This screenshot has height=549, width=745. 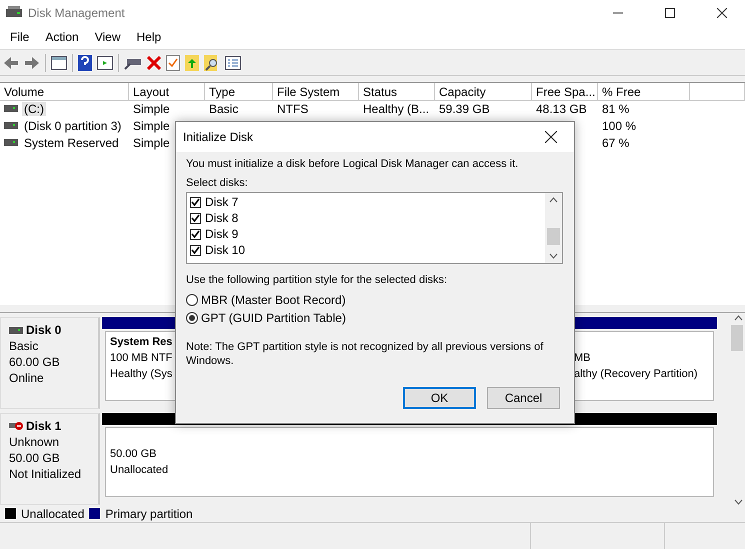 What do you see at coordinates (45, 474) in the screenshot?
I see `disk-status: Not Initialized` at bounding box center [45, 474].